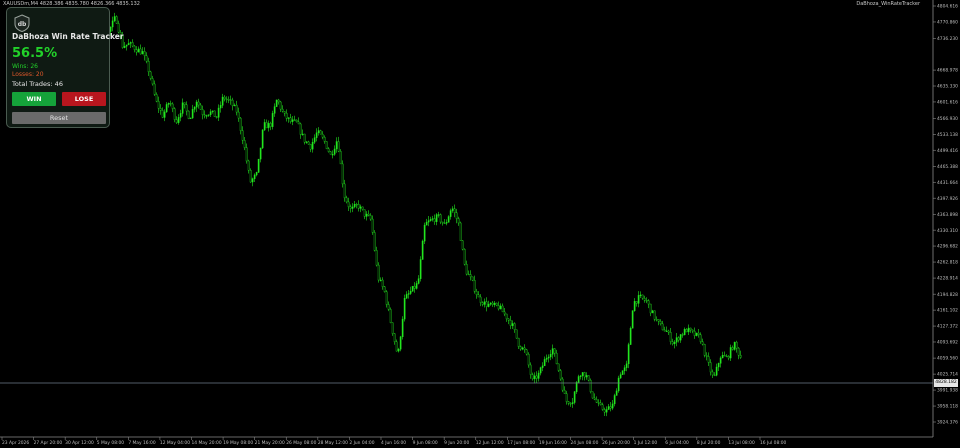 The image size is (960, 448). Describe the element at coordinates (646, 443) in the screenshot. I see `time-tick-label: 1 Jul 12:00` at that location.